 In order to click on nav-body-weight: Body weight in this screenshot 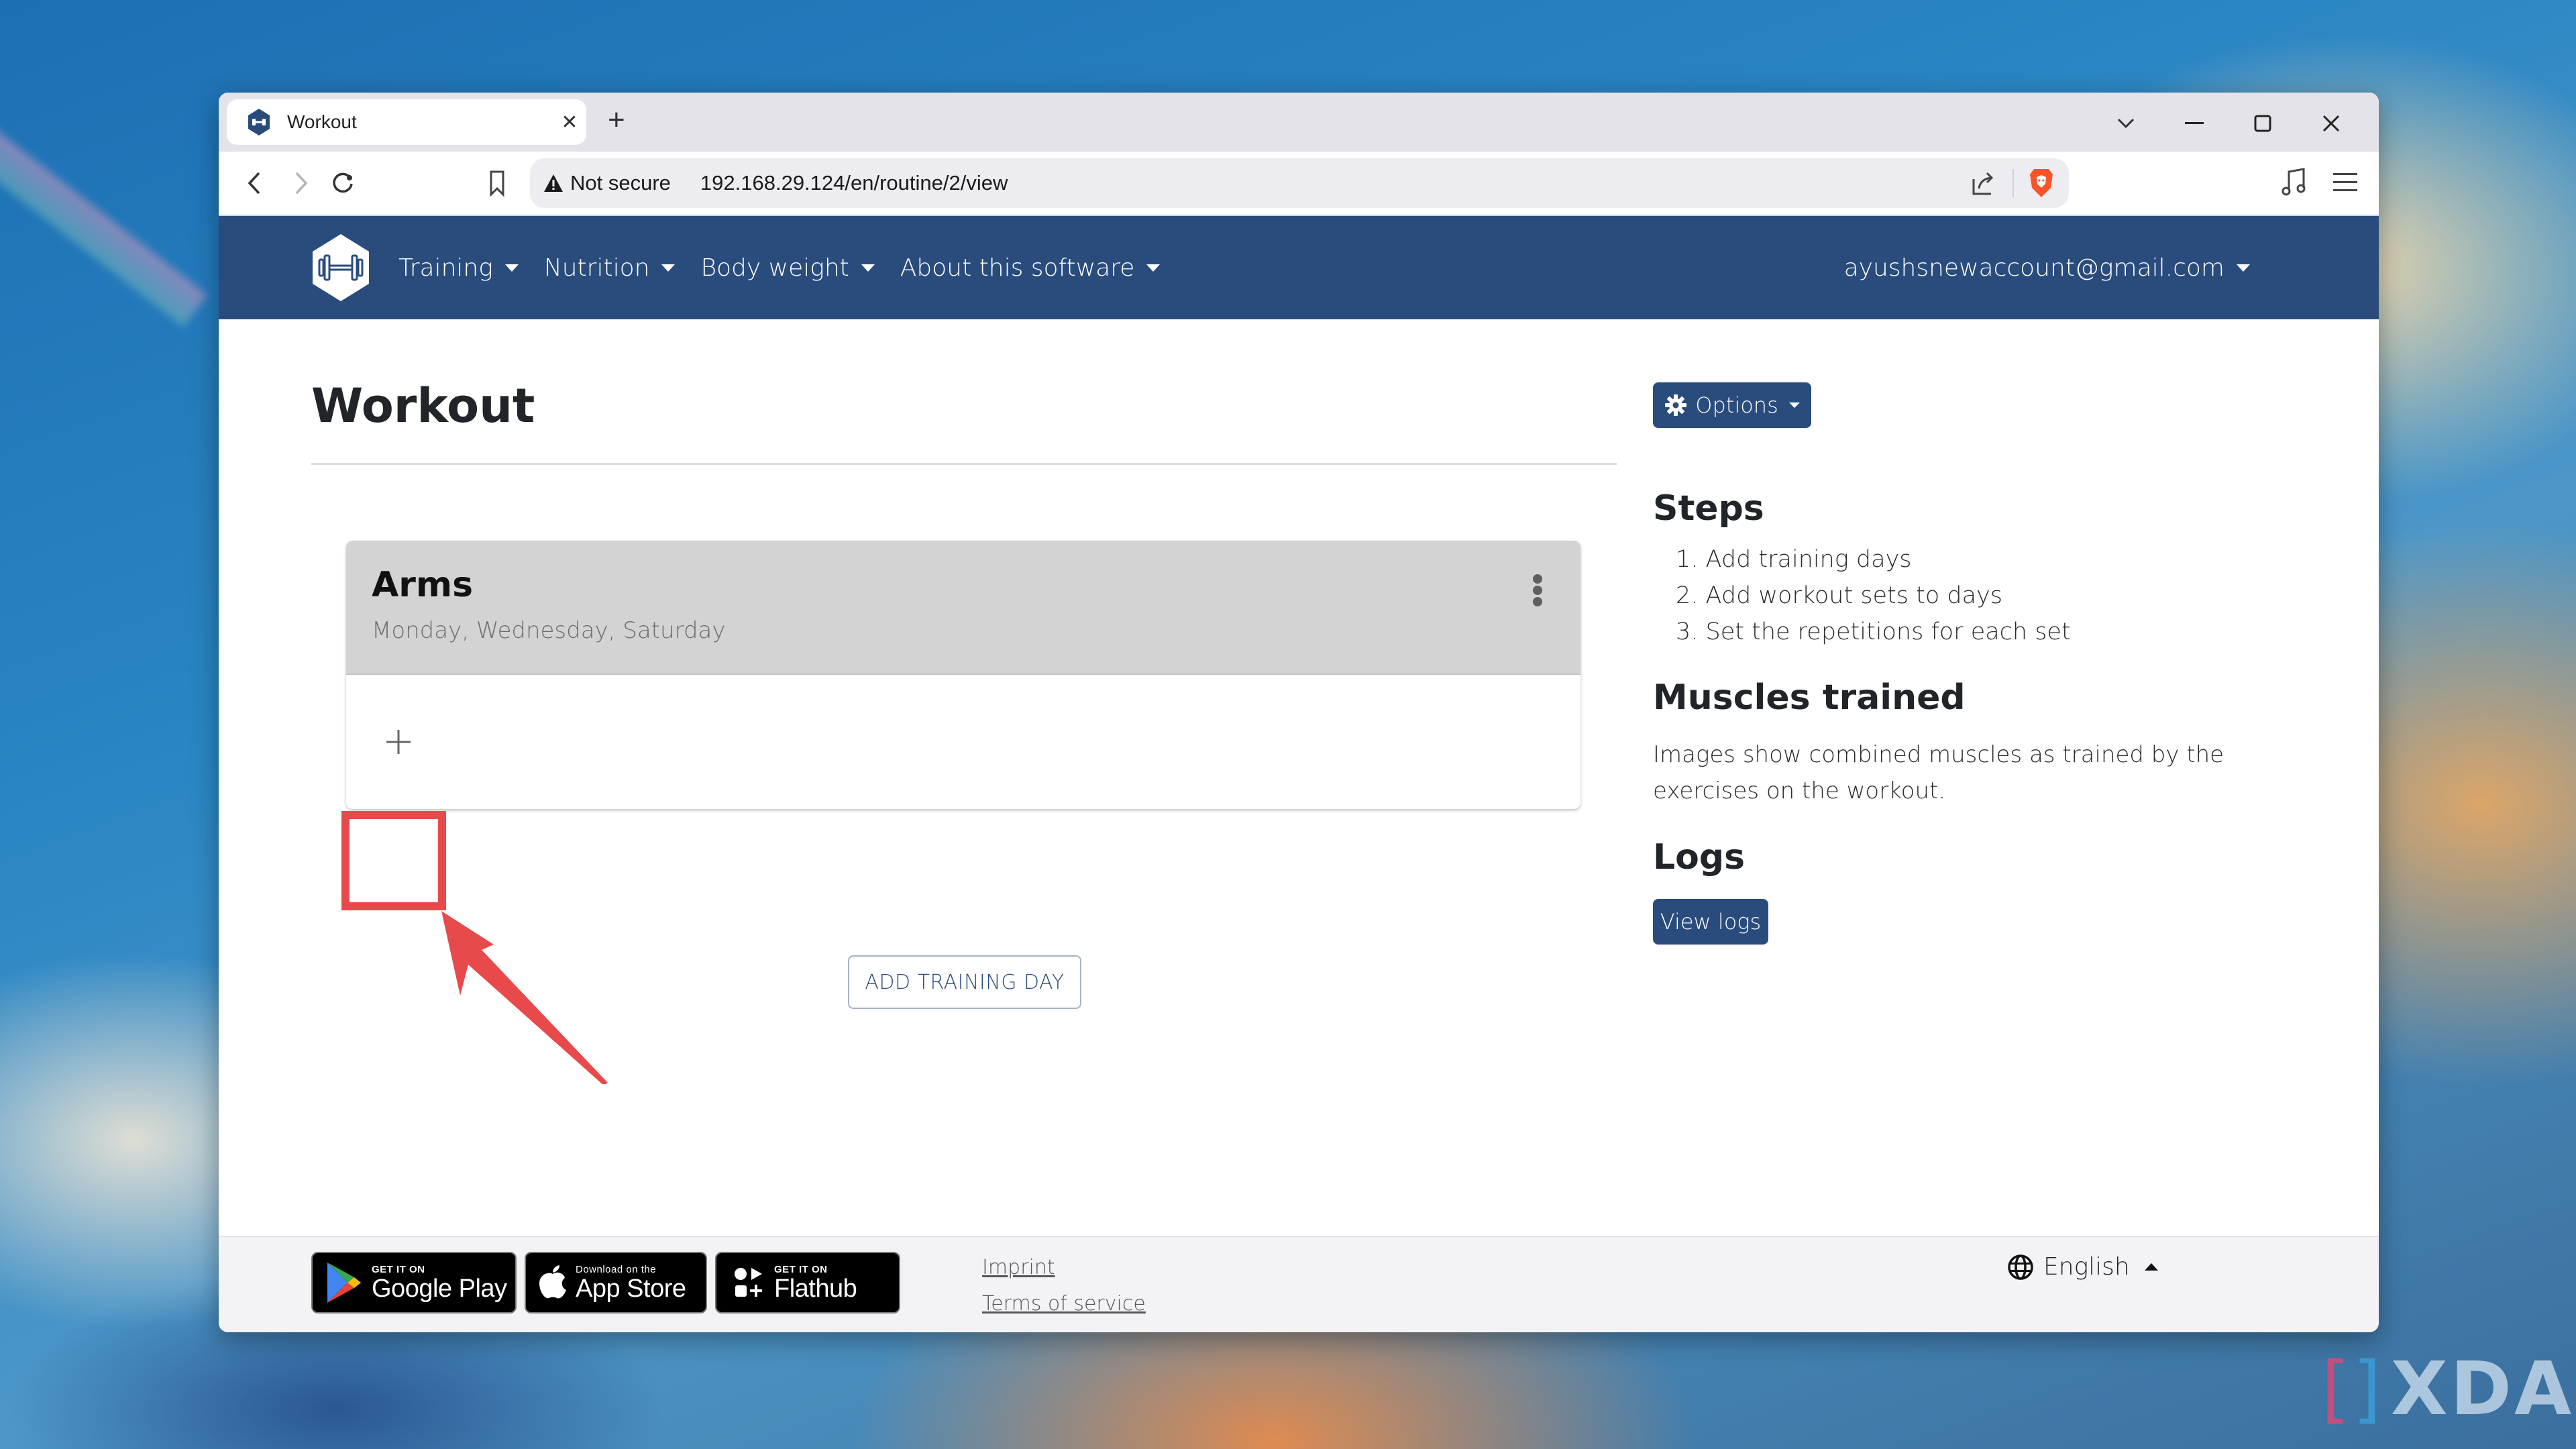, I will do `click(787, 268)`.